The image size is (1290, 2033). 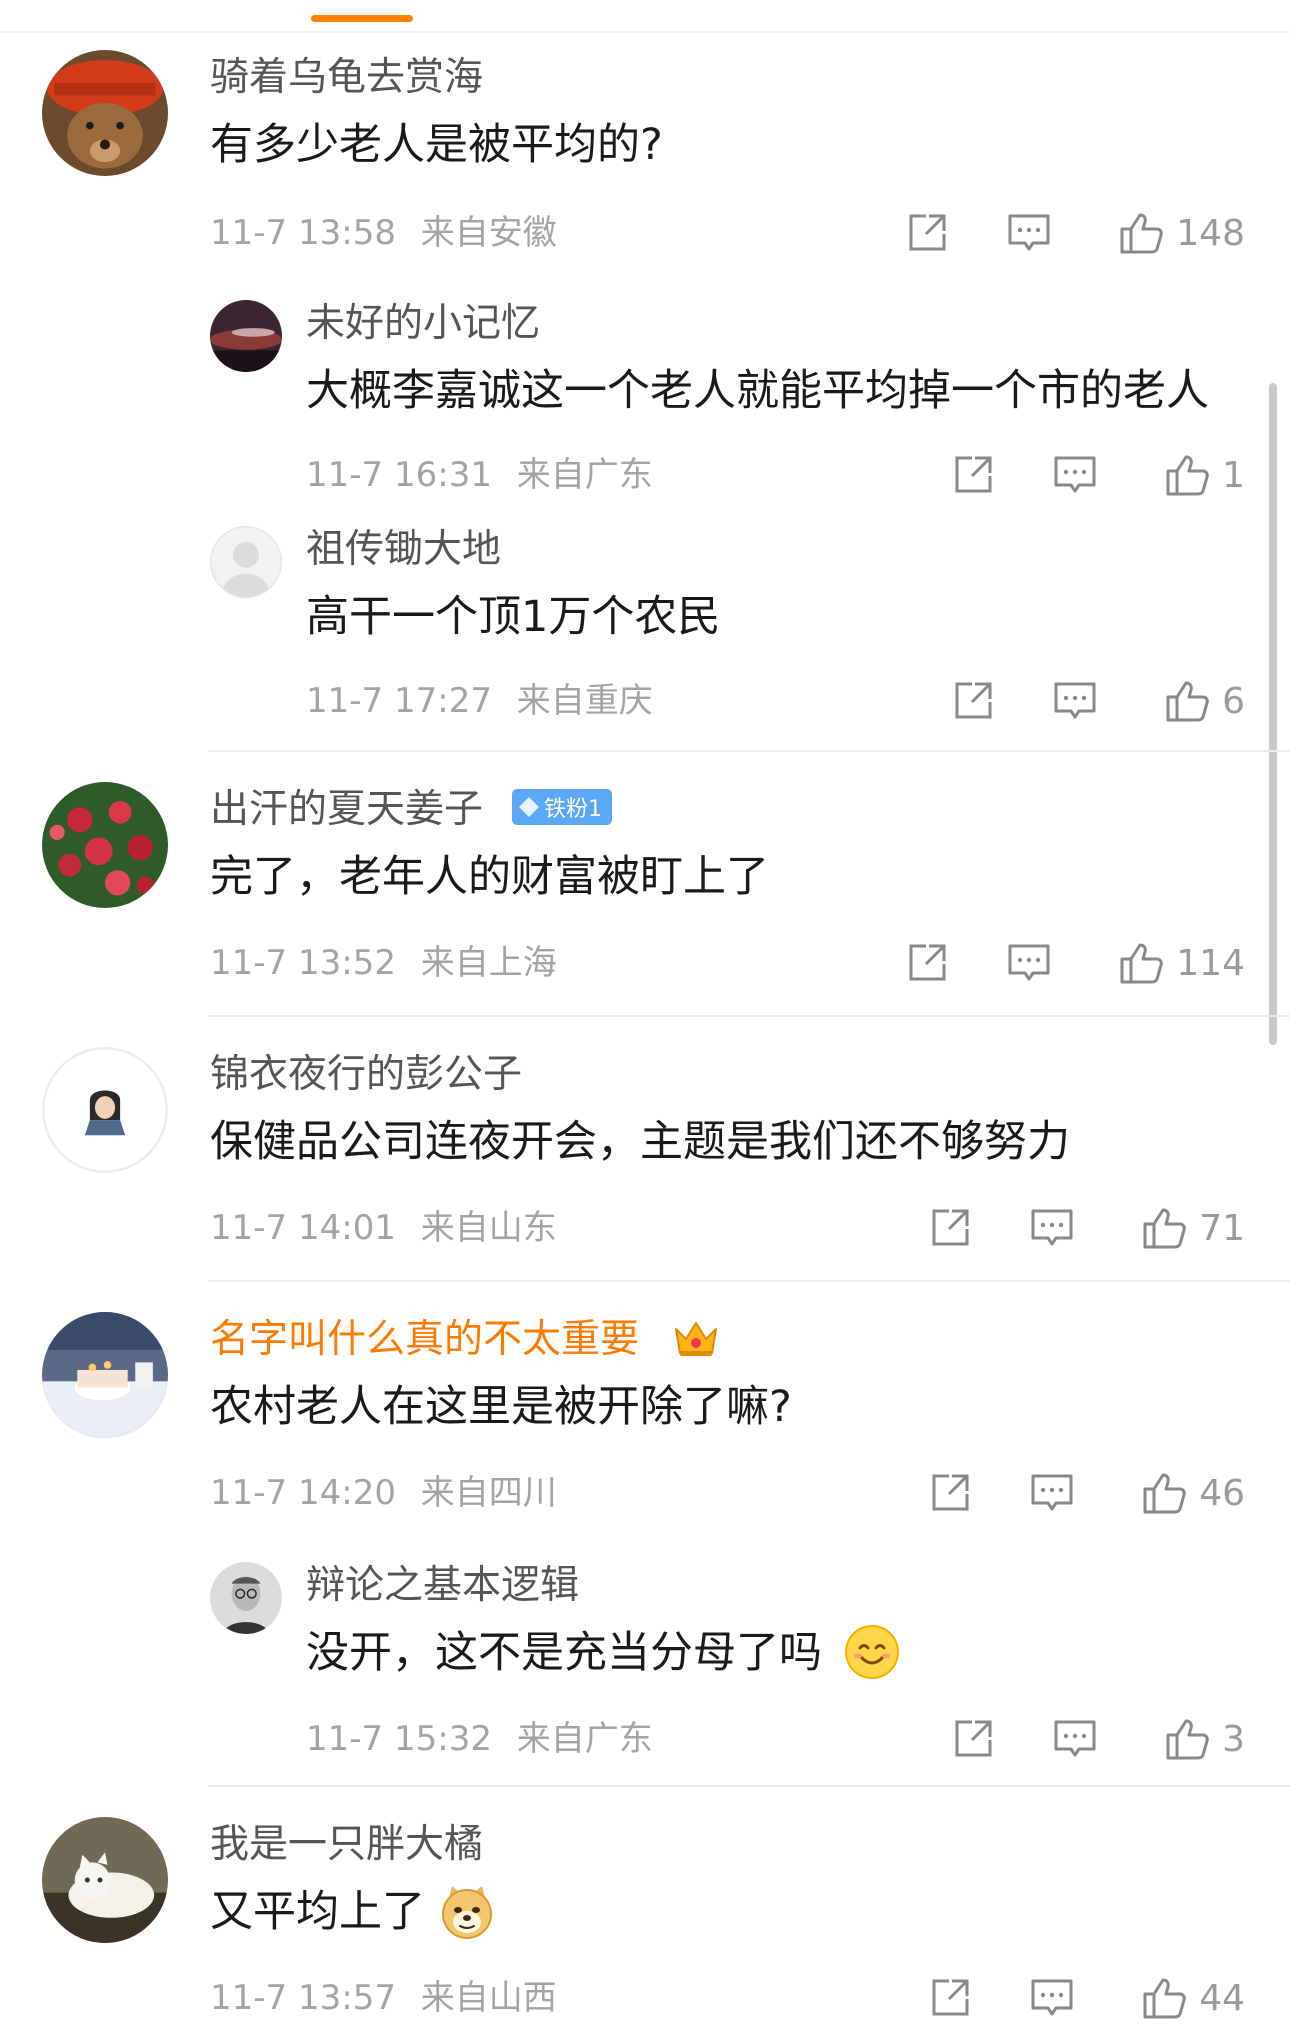 I want to click on reply-username: 辩论之基本逻辑, so click(x=442, y=1585).